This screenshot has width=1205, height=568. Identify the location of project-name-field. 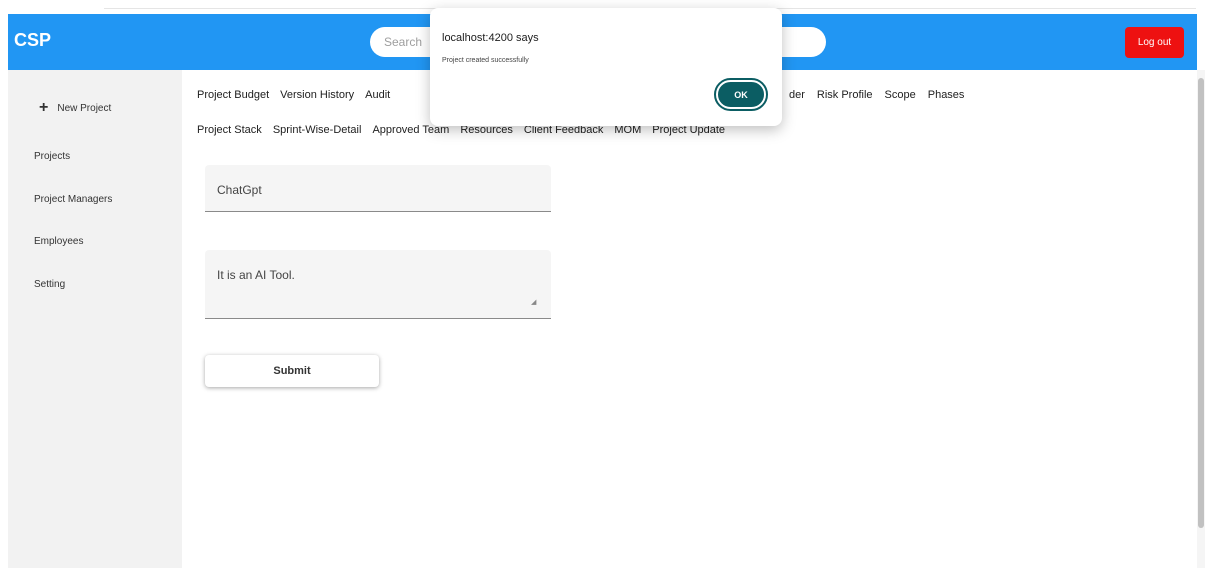
(378, 188).